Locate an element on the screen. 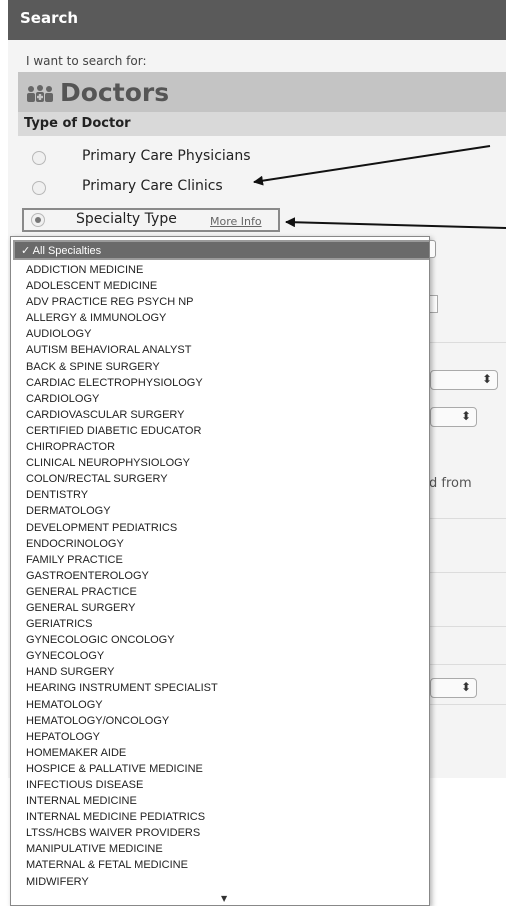 This screenshot has height=906, width=506. specialty-option: ADDICTION MEDICINE is located at coordinates (220, 270).